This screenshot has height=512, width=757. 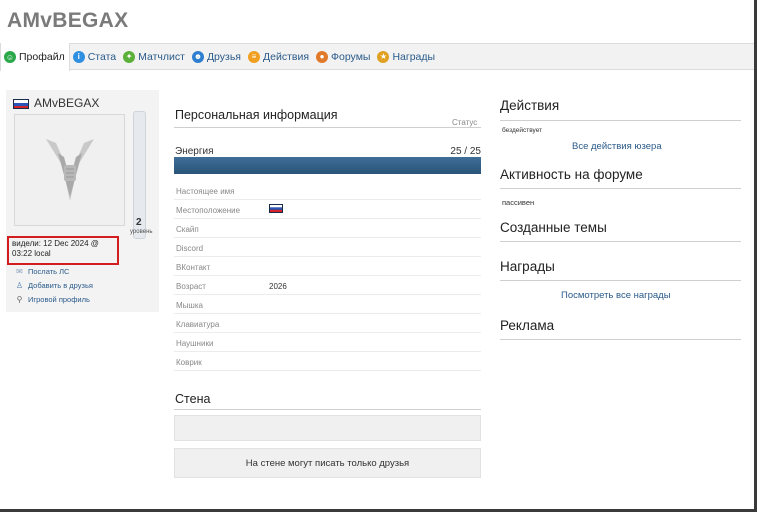 What do you see at coordinates (42, 57) in the screenshot?
I see `tab-label: Профайл` at bounding box center [42, 57].